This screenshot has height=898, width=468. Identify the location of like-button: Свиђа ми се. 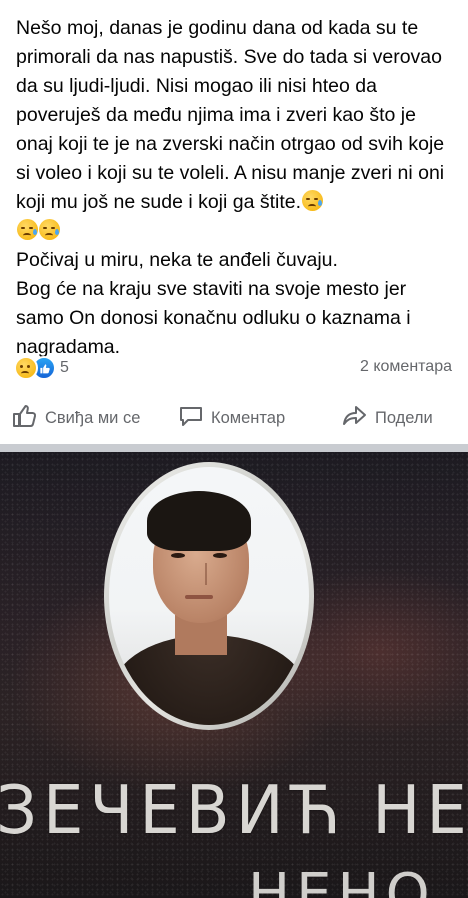
(76, 418).